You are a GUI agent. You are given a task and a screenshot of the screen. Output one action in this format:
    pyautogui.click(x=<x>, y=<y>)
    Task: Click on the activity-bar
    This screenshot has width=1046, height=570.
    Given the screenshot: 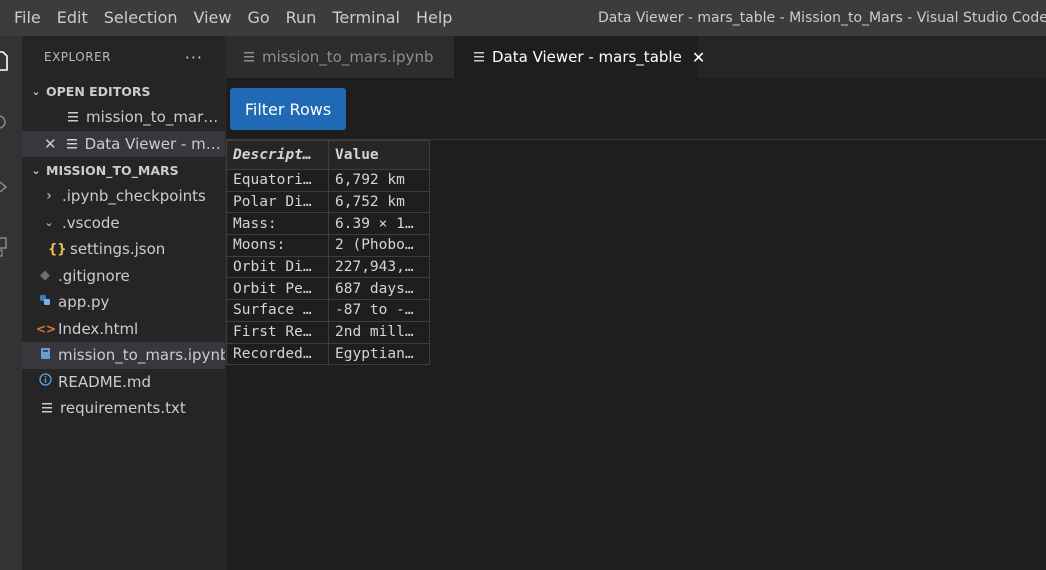 What is the action you would take?
    pyautogui.click(x=11, y=303)
    